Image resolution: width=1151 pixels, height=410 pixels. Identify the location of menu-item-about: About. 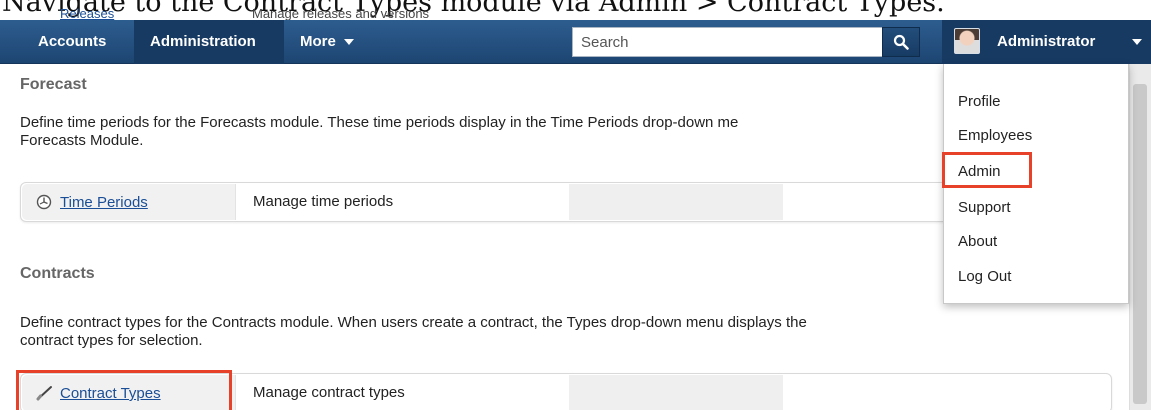
(977, 241).